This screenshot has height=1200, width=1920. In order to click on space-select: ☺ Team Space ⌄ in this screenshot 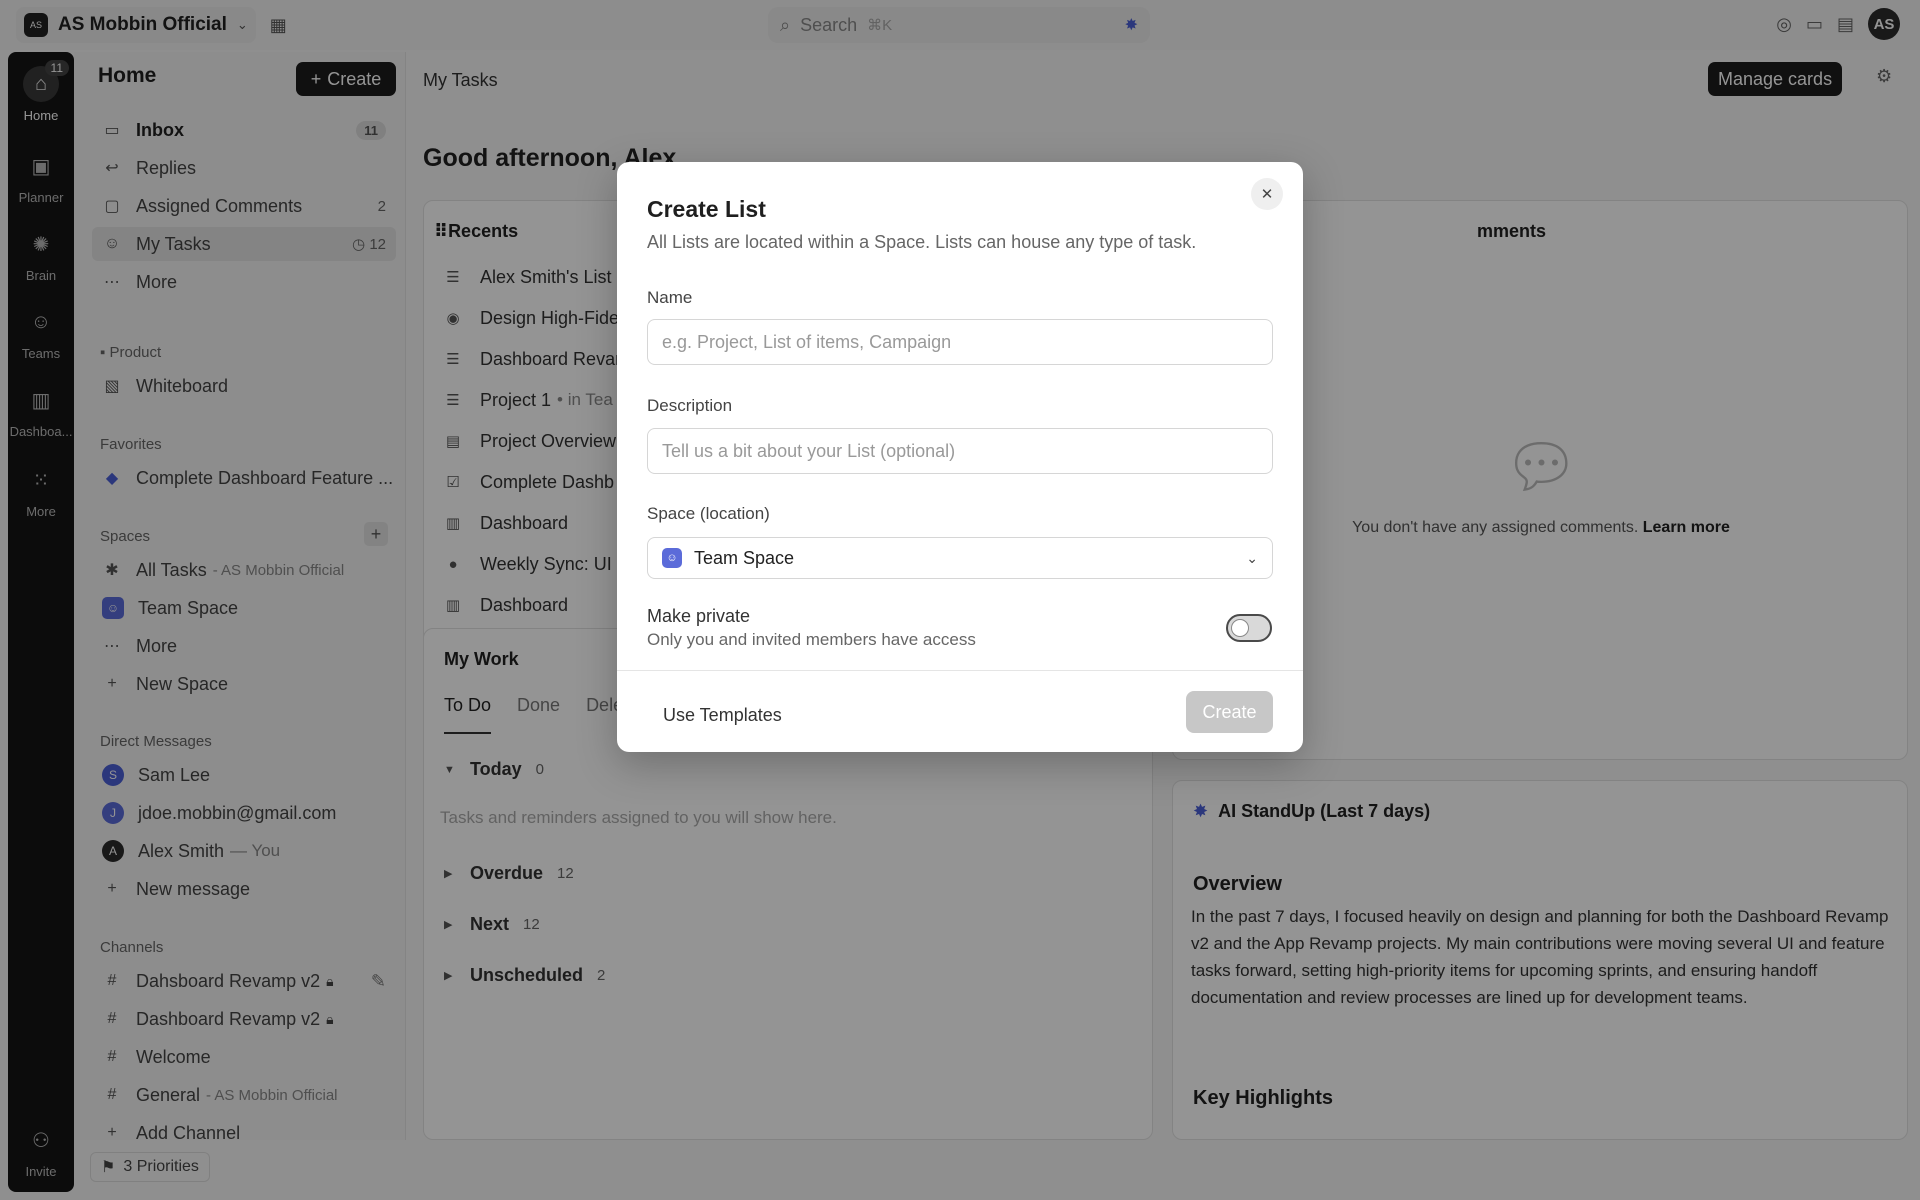, I will do `click(960, 558)`.